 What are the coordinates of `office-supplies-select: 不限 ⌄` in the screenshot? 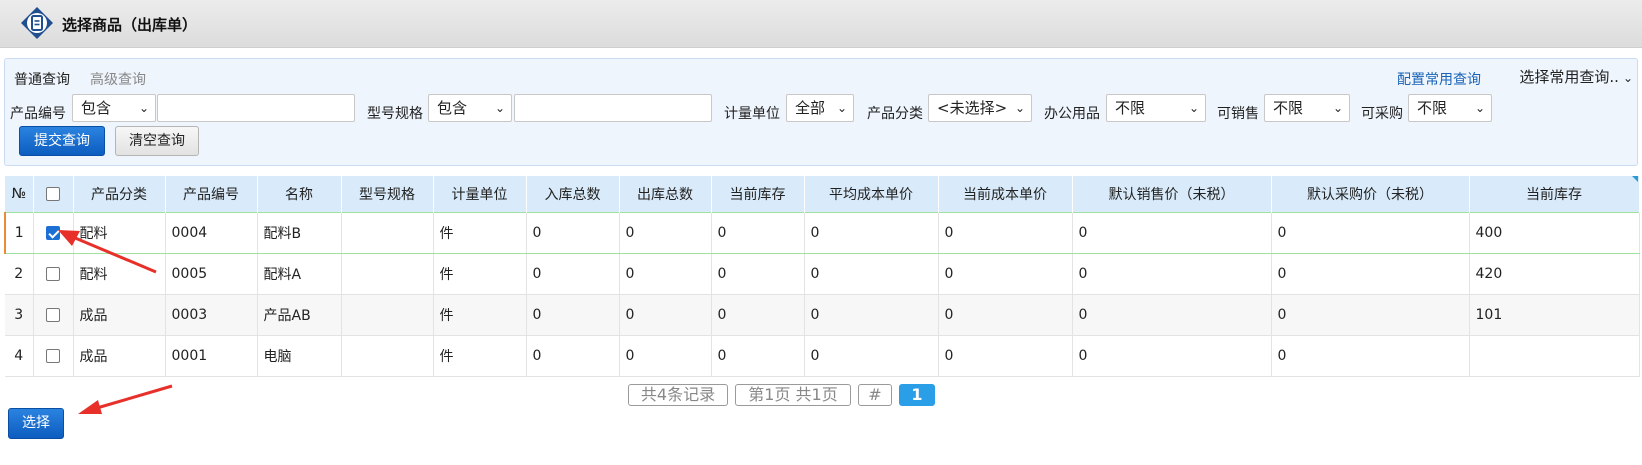 It's located at (1156, 108).